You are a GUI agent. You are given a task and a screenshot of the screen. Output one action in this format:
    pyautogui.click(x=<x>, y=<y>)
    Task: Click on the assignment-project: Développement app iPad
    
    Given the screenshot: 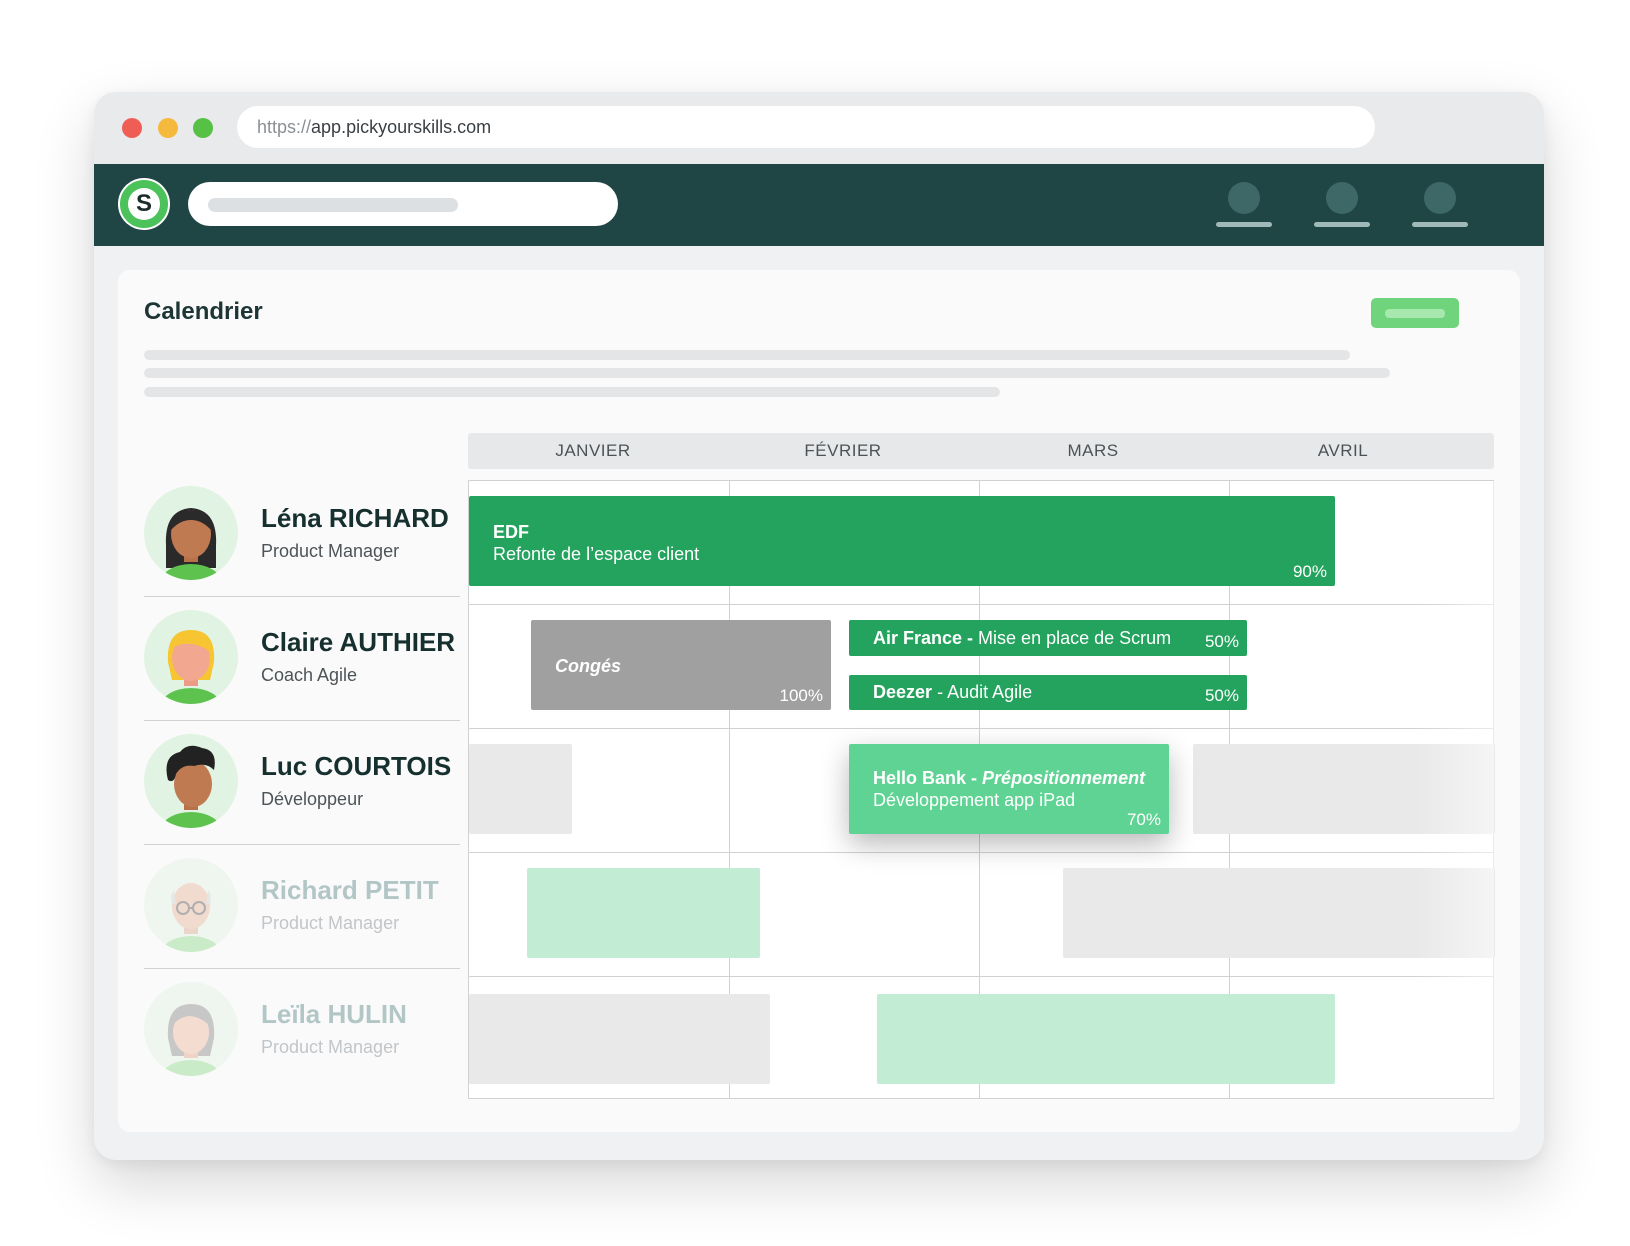 What is the action you would take?
    pyautogui.click(x=974, y=800)
    